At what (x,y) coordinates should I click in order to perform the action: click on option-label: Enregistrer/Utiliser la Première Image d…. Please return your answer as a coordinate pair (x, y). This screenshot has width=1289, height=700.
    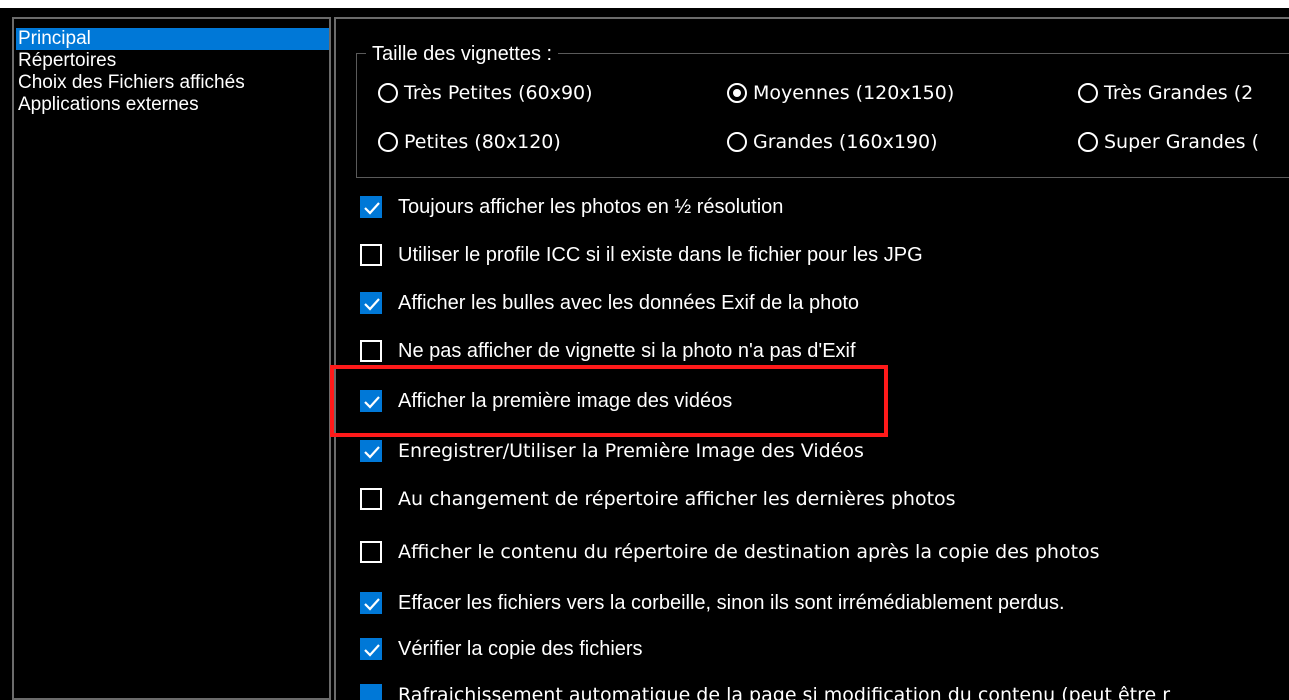
    Looking at the image, I should click on (631, 451).